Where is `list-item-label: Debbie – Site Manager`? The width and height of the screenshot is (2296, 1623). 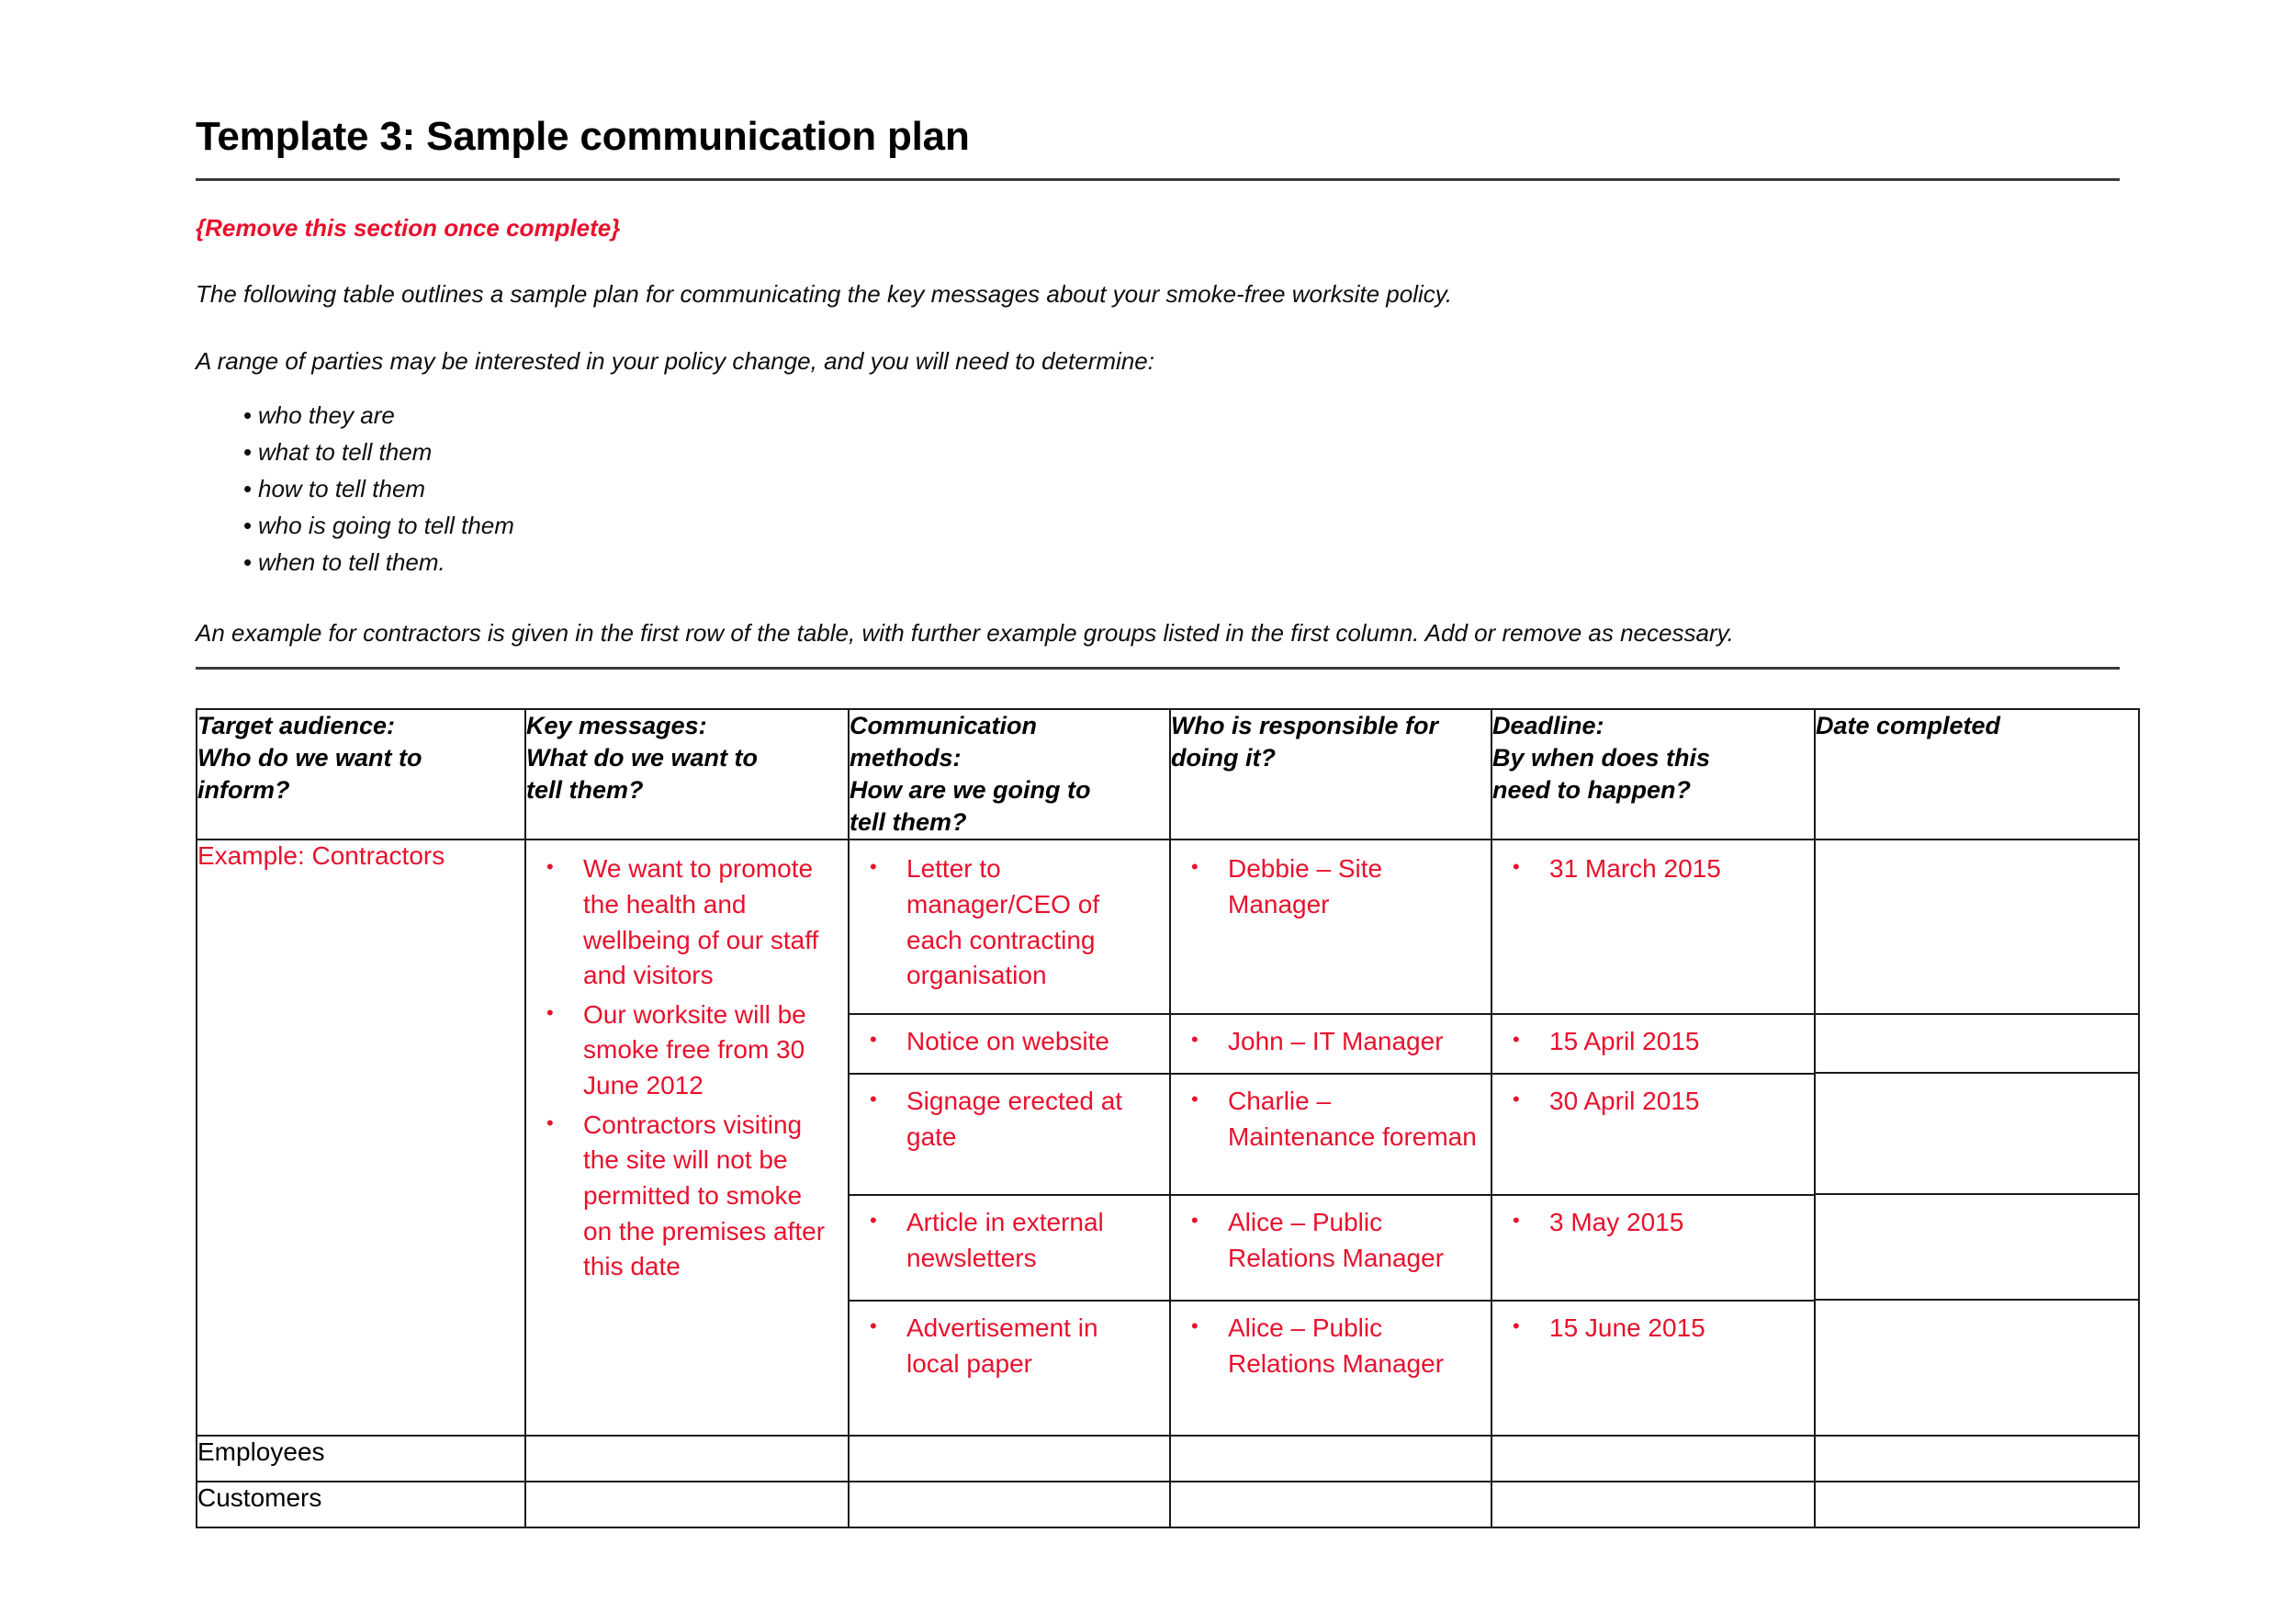
list-item-label: Debbie – Site Manager is located at coordinates (1305, 886).